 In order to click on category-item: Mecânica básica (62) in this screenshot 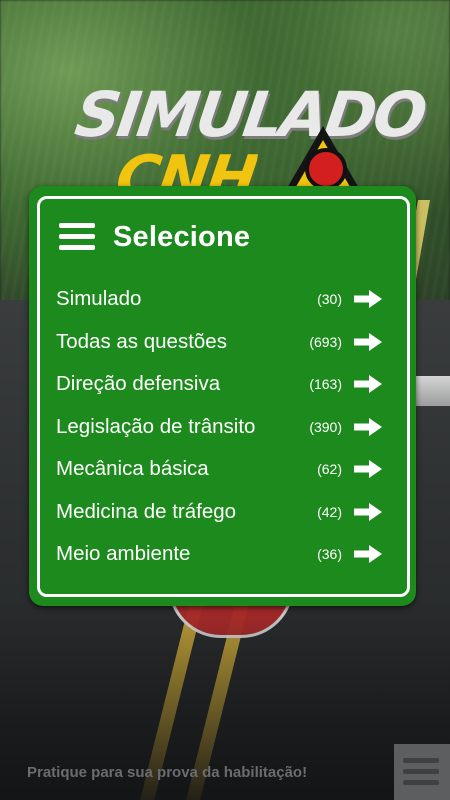, I will do `click(226, 469)`.